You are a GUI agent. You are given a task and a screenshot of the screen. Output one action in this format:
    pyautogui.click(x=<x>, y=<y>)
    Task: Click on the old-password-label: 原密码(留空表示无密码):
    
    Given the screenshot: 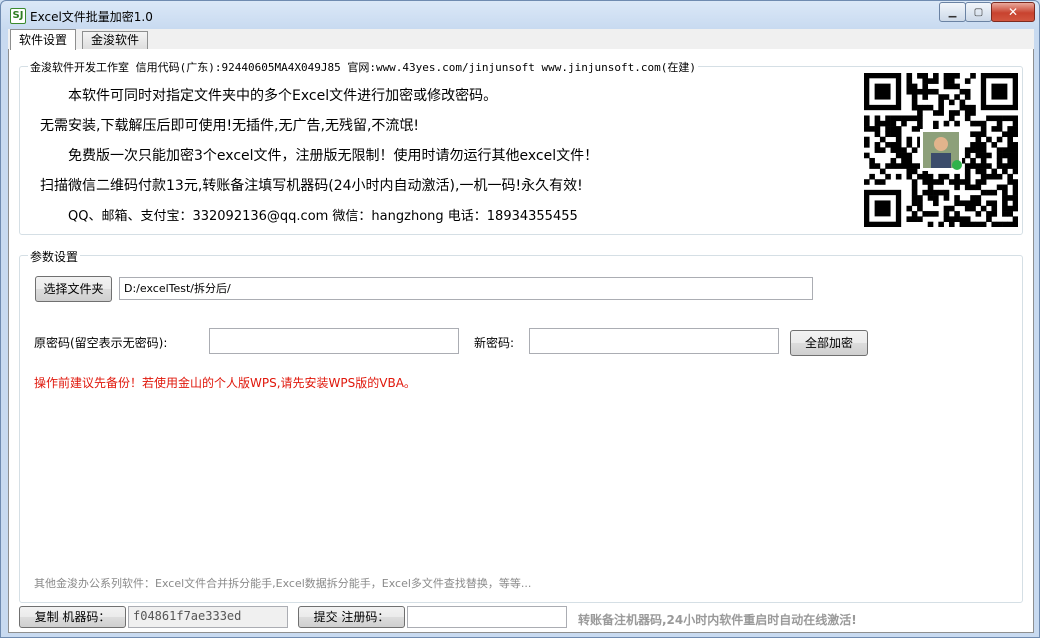 What is the action you would take?
    pyautogui.click(x=101, y=343)
    